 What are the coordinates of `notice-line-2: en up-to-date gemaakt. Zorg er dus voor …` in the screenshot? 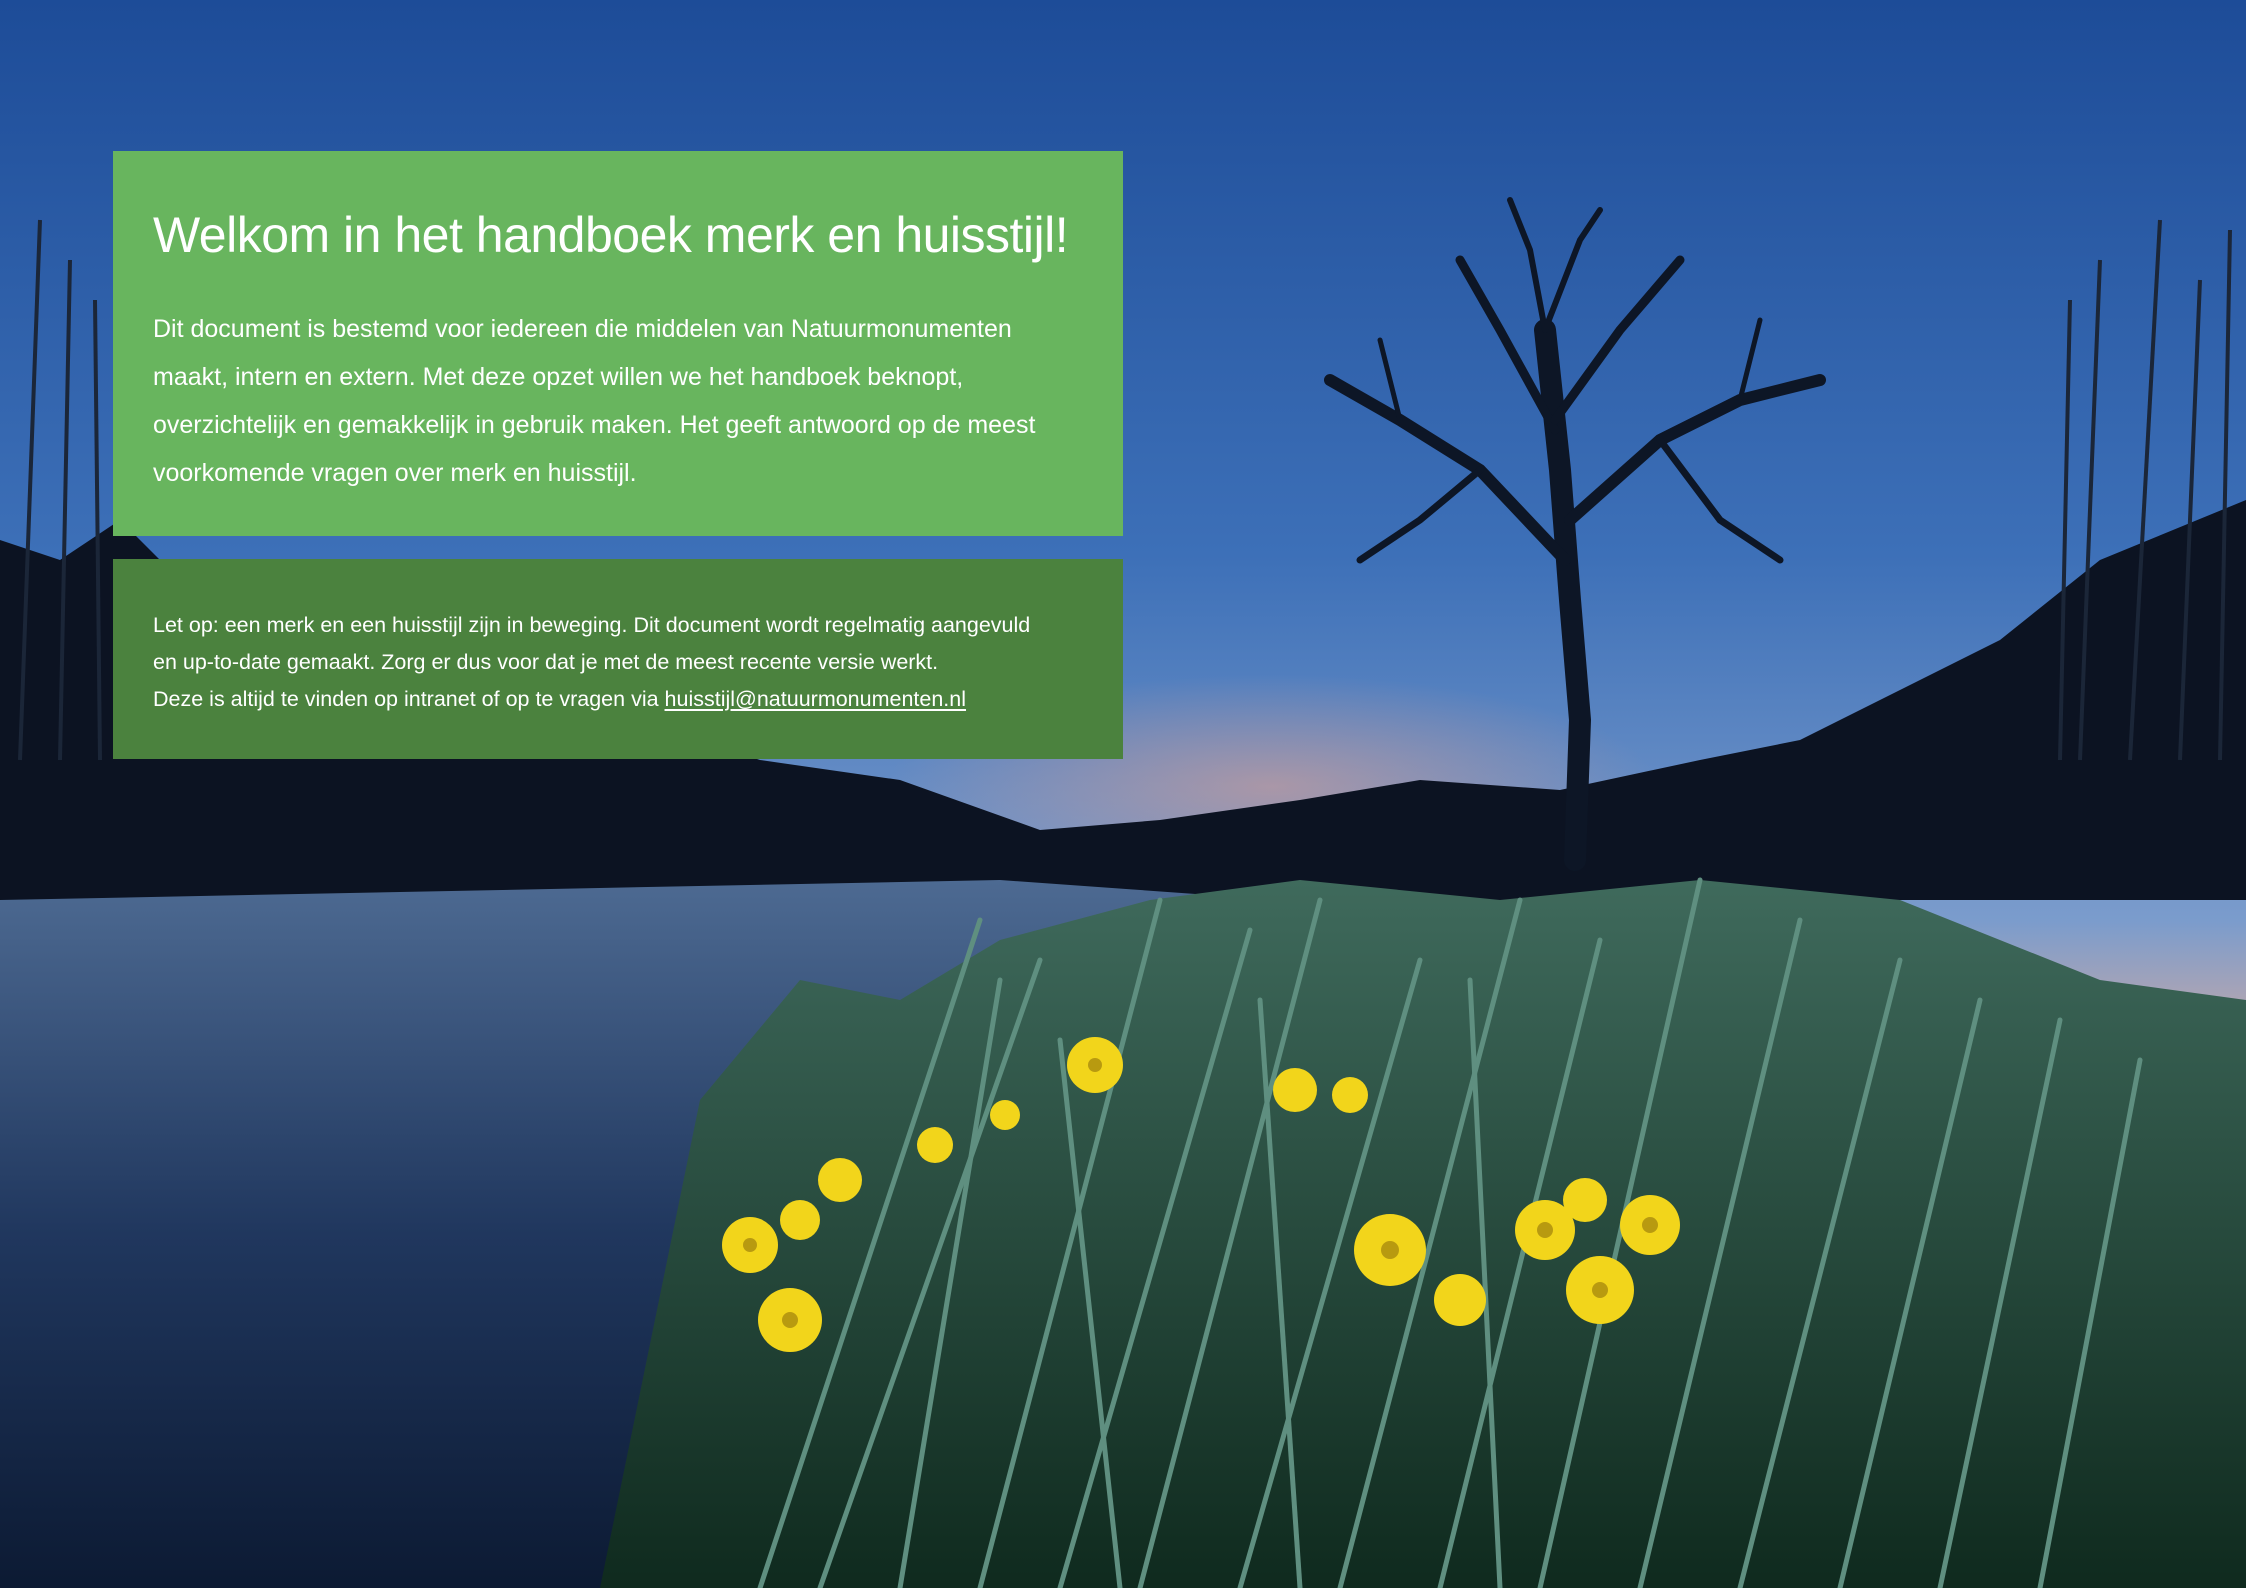 It's located at (546, 662).